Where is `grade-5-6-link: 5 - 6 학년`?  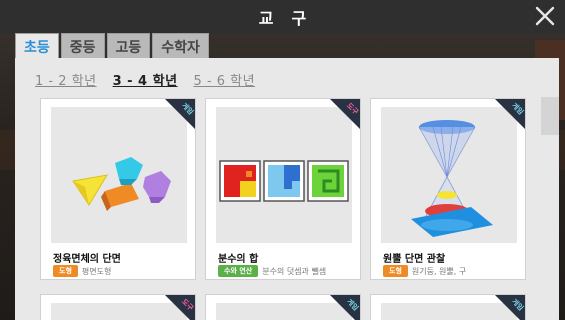 grade-5-6-link: 5 - 6 학년 is located at coordinates (225, 79).